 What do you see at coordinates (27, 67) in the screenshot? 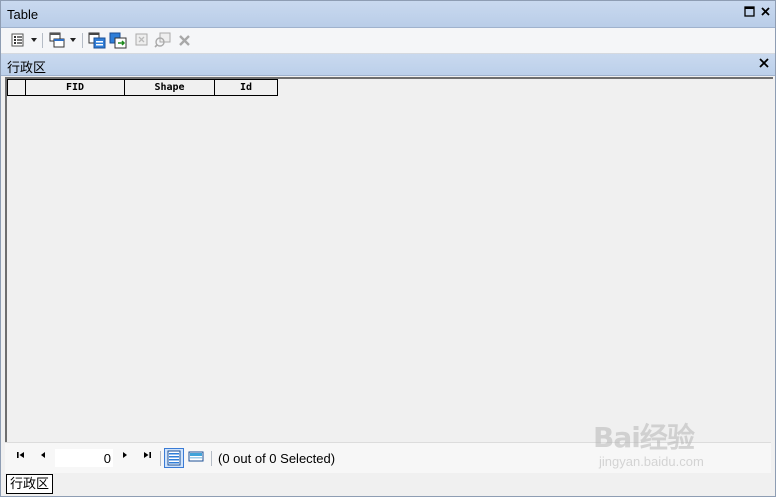
I see `layer-name: 行政区` at bounding box center [27, 67].